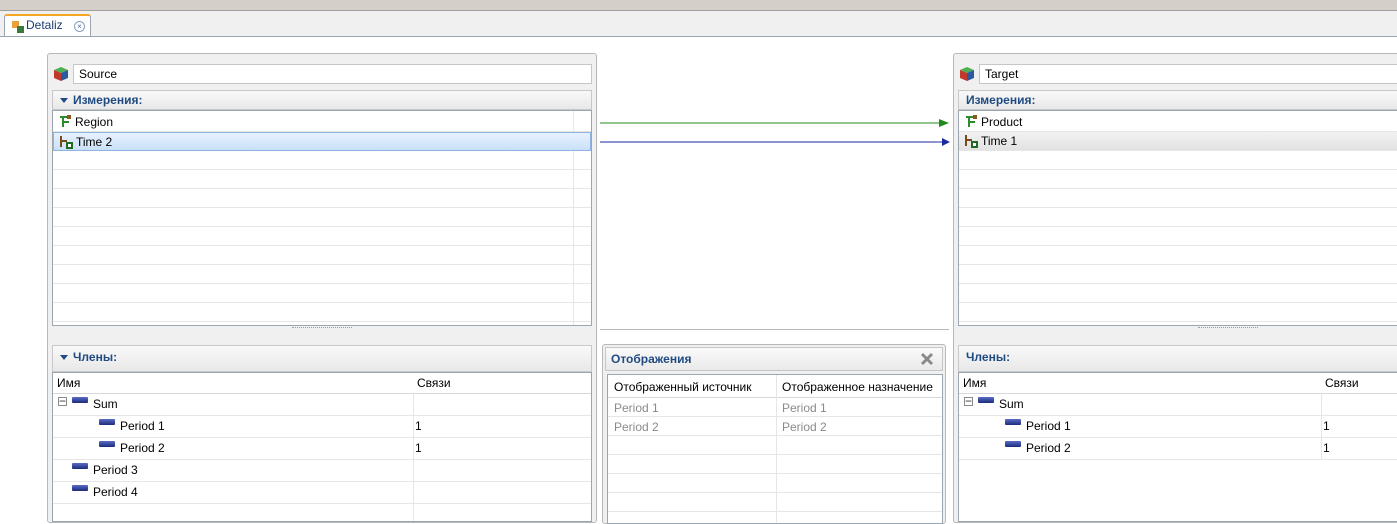 The image size is (1397, 524). What do you see at coordinates (651, 359) in the screenshot?
I see `mappings-title: Отображения` at bounding box center [651, 359].